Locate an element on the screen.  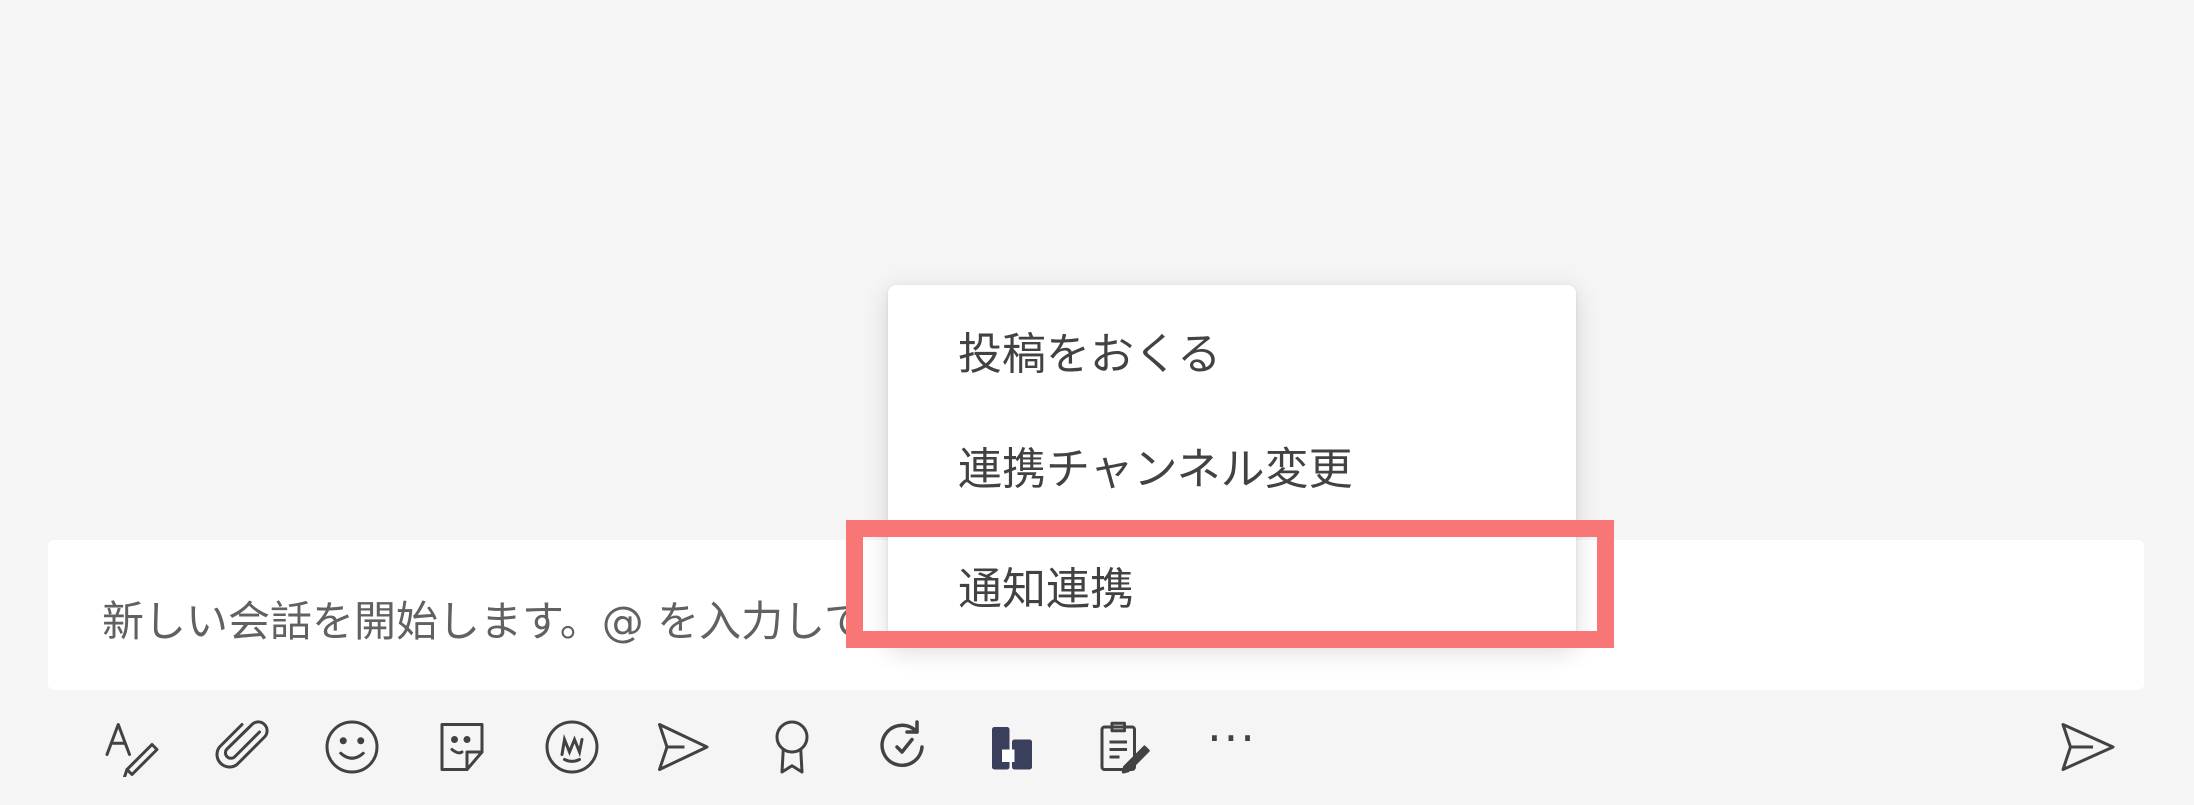
menu-item-change-channel: 連携チャンネル変更 is located at coordinates (1232, 465).